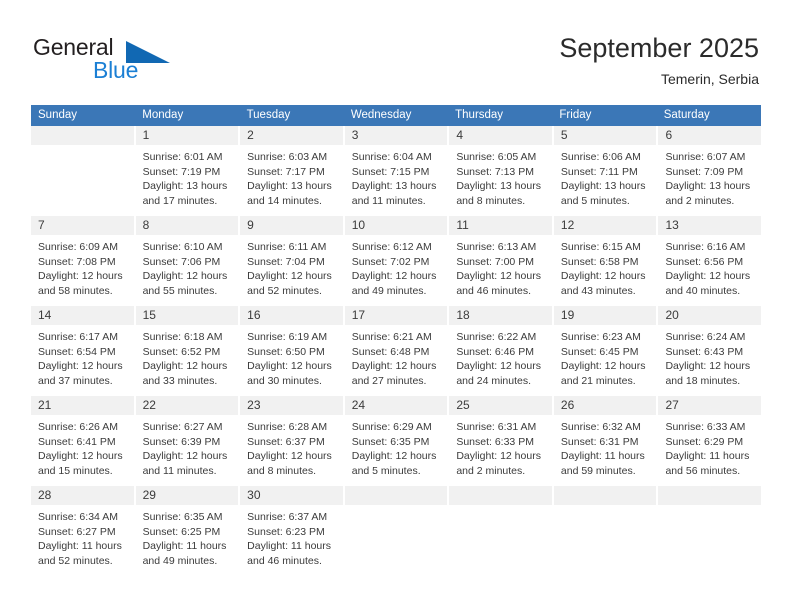 Image resolution: width=792 pixels, height=612 pixels. I want to click on sunset-text: Sunset: 6:56 PM, so click(704, 261).